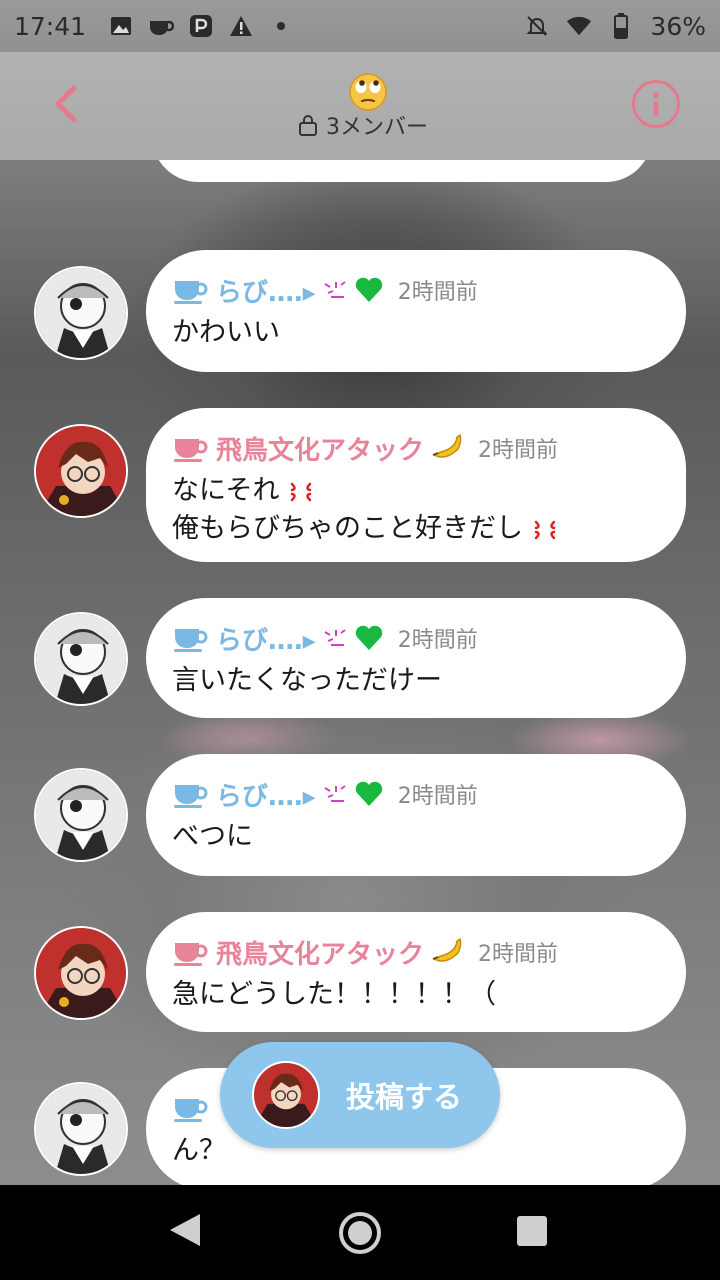 This screenshot has height=1280, width=720. What do you see at coordinates (241, 26) in the screenshot?
I see `warning-icon` at bounding box center [241, 26].